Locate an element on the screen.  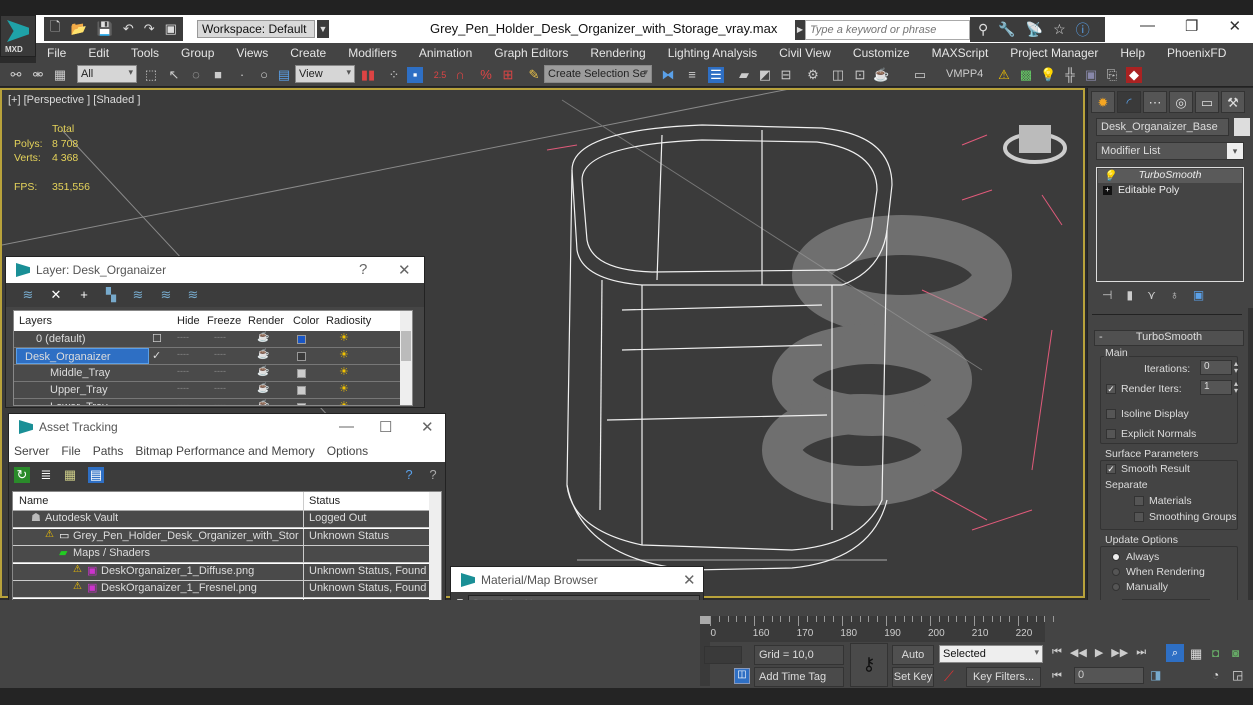
explicit-normals-checkbox is located at coordinates (1111, 434).